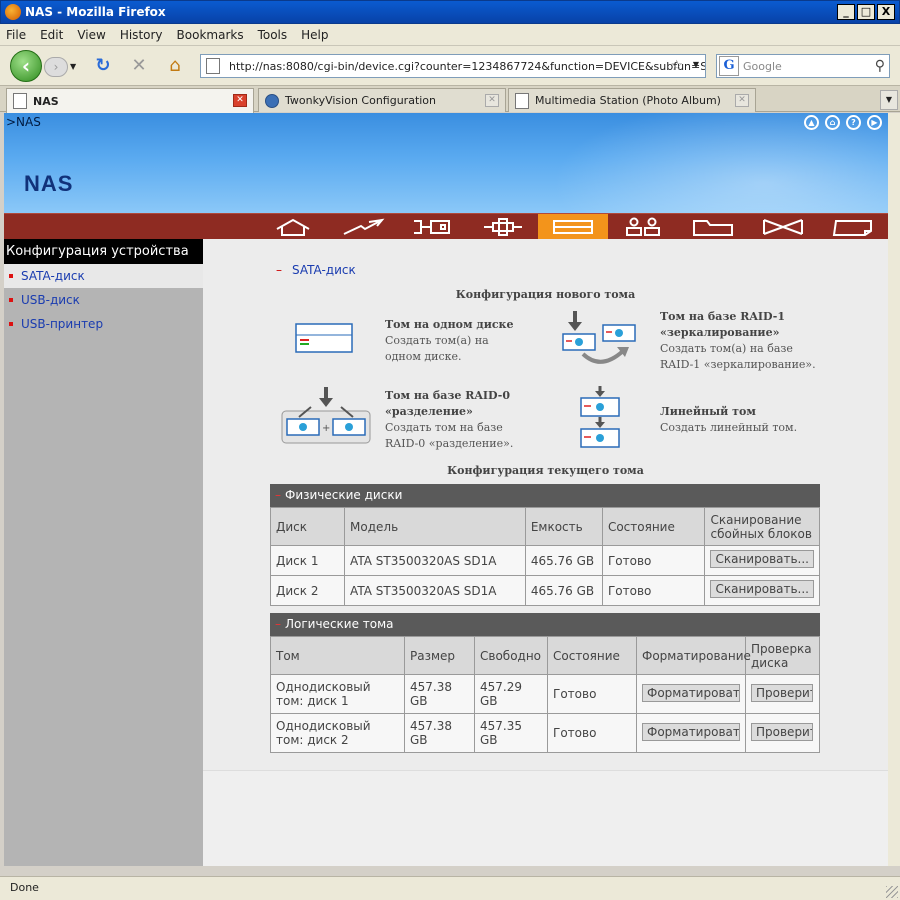 The image size is (900, 900). Describe the element at coordinates (446, 163) in the screenshot. I see `nas-banner: >NAS NAS ▲ ⌂ ? ▶` at that location.